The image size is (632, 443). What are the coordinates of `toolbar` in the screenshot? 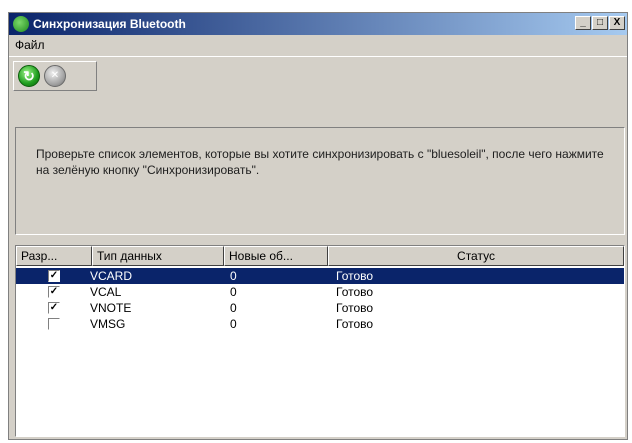 It's located at (318, 76).